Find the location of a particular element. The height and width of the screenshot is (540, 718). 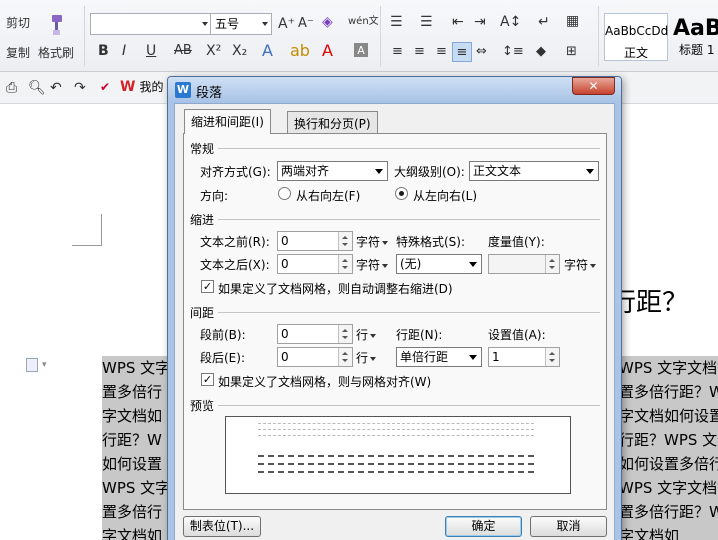

copy-button: 复制 is located at coordinates (18, 52).